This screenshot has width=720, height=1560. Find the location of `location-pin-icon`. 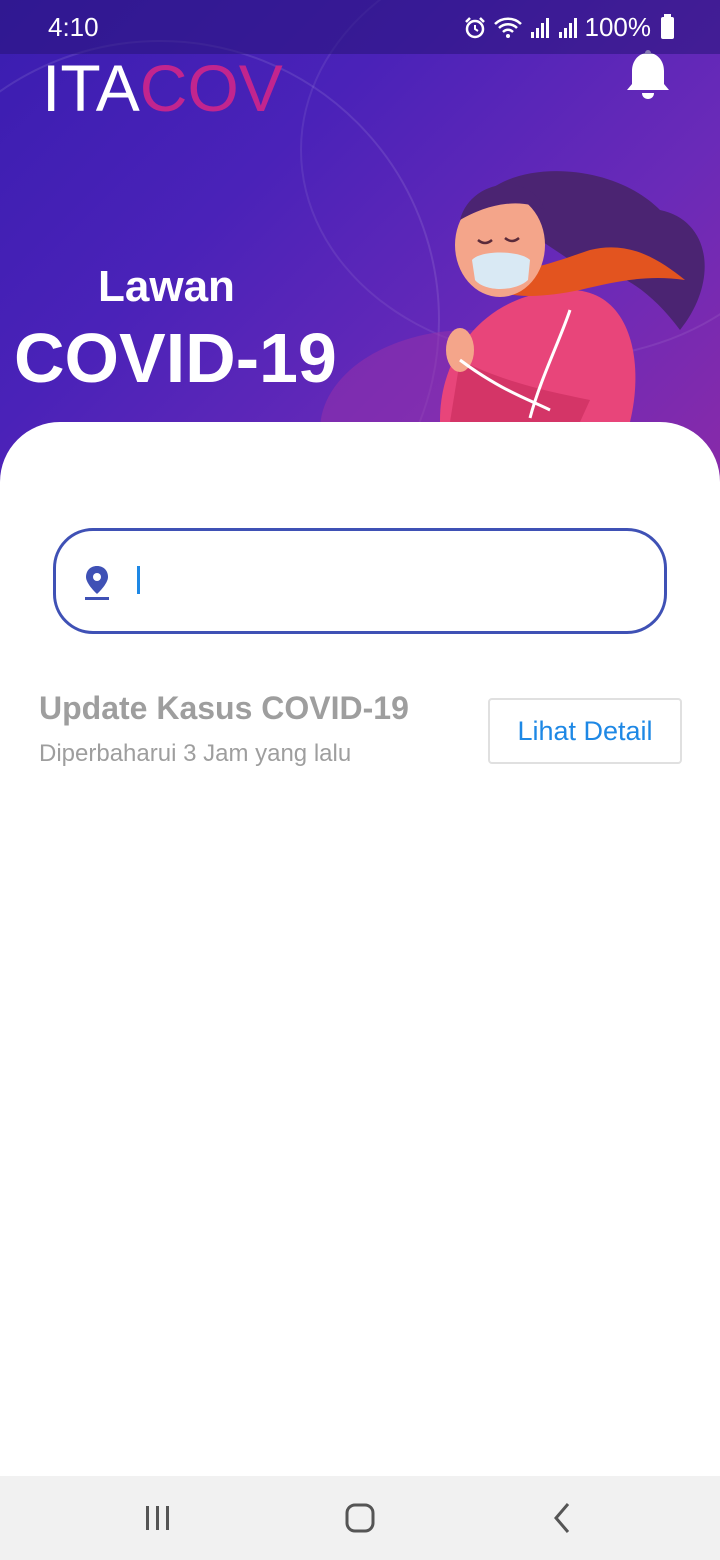

location-pin-icon is located at coordinates (97, 583).